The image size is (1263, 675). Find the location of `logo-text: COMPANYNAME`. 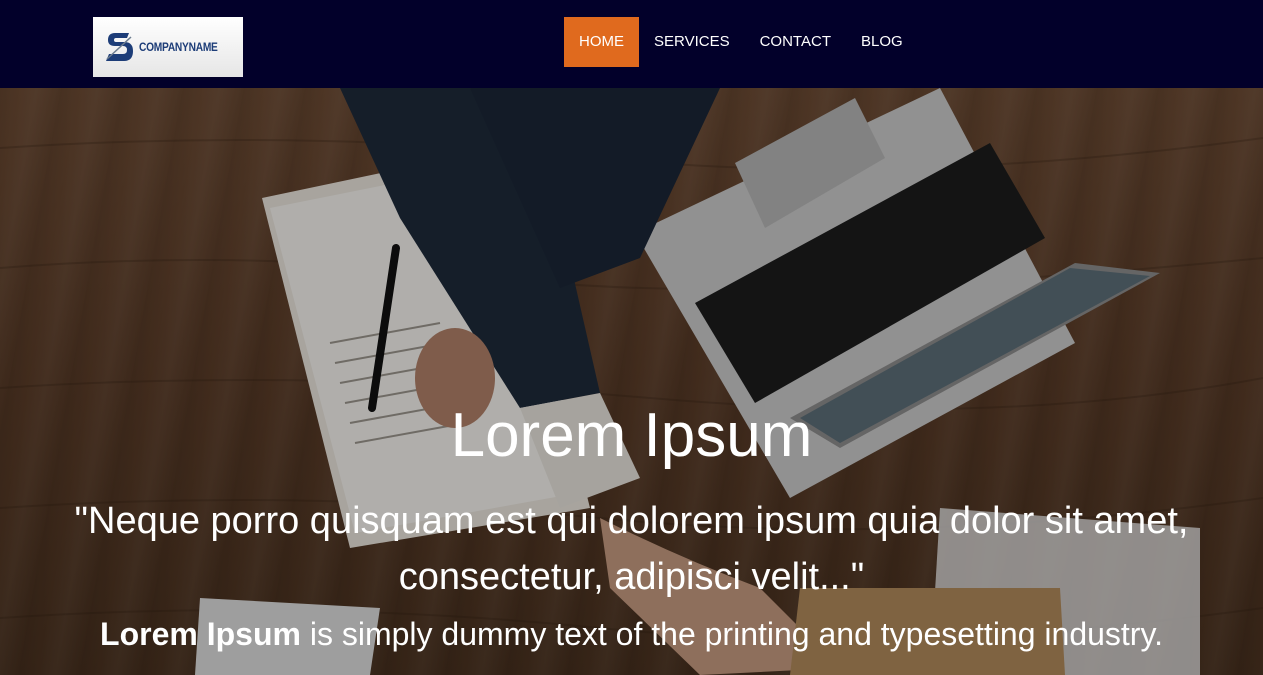

logo-text: COMPANYNAME is located at coordinates (178, 47).